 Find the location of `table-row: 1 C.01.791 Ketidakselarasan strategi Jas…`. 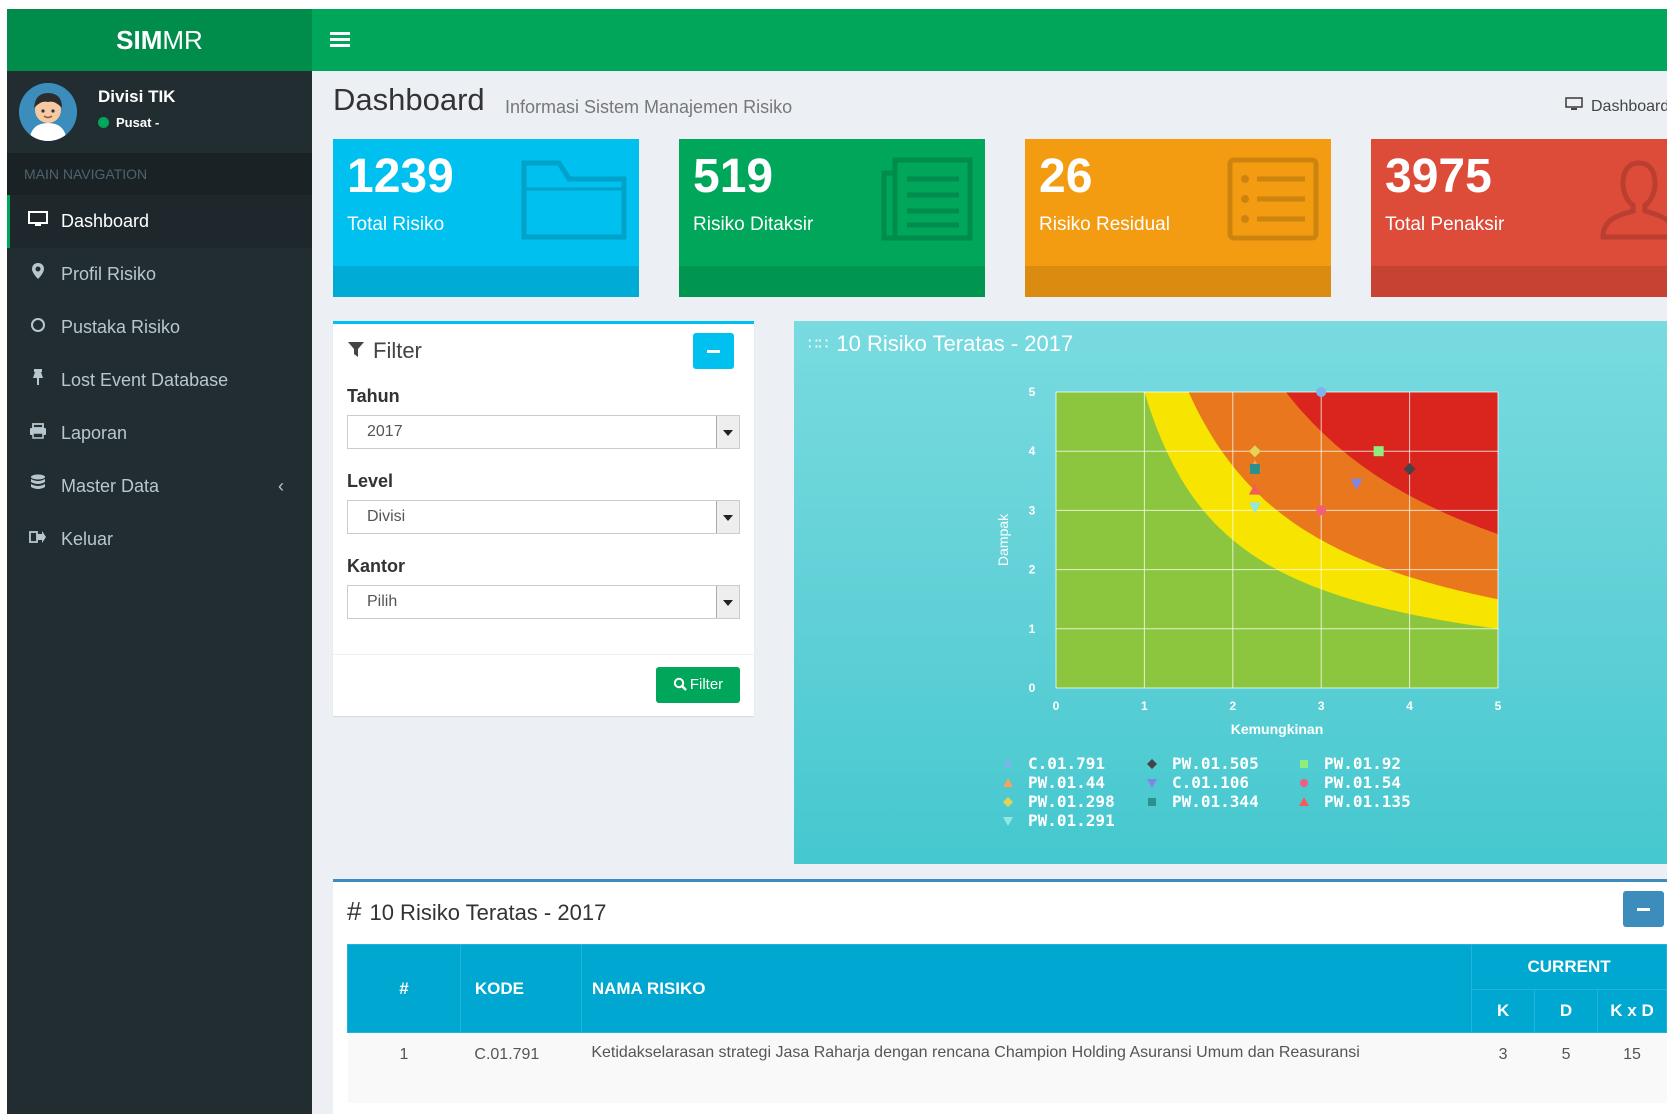

table-row: 1 C.01.791 Ketidakselarasan strategi Jas… is located at coordinates (1007, 1067).